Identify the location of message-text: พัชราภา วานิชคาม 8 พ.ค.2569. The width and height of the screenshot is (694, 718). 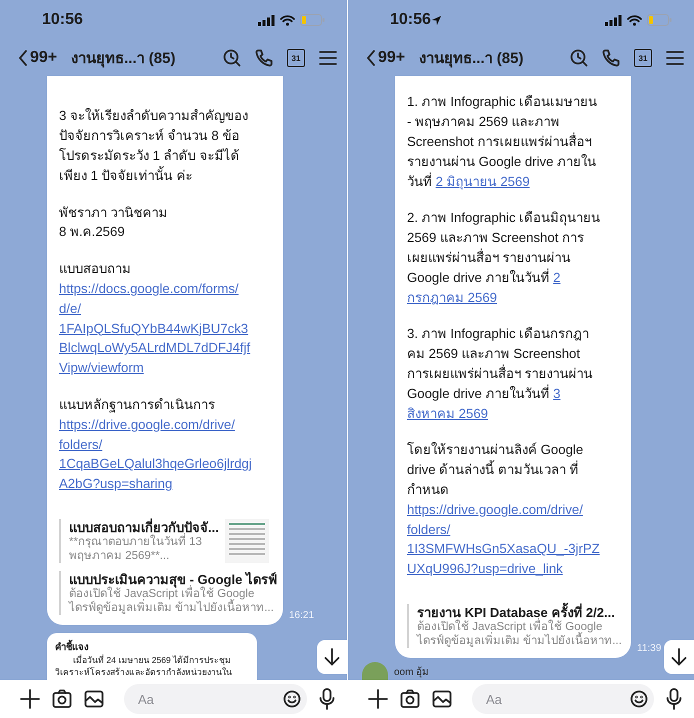
(114, 223).